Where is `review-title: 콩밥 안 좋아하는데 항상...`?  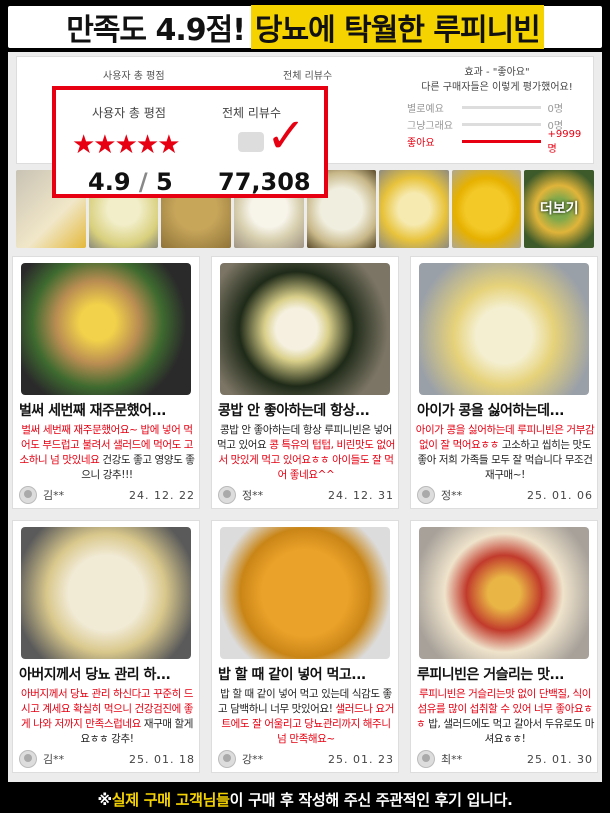
review-title: 콩밥 안 좋아하는데 항상... is located at coordinates (294, 411).